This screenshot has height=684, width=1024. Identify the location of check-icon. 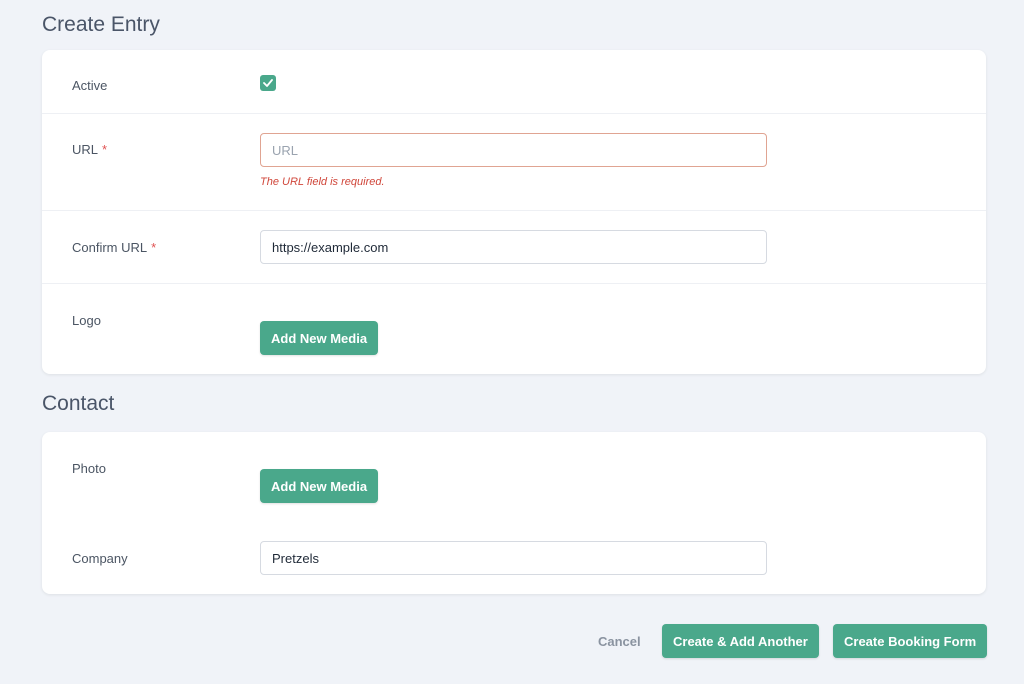
(268, 83).